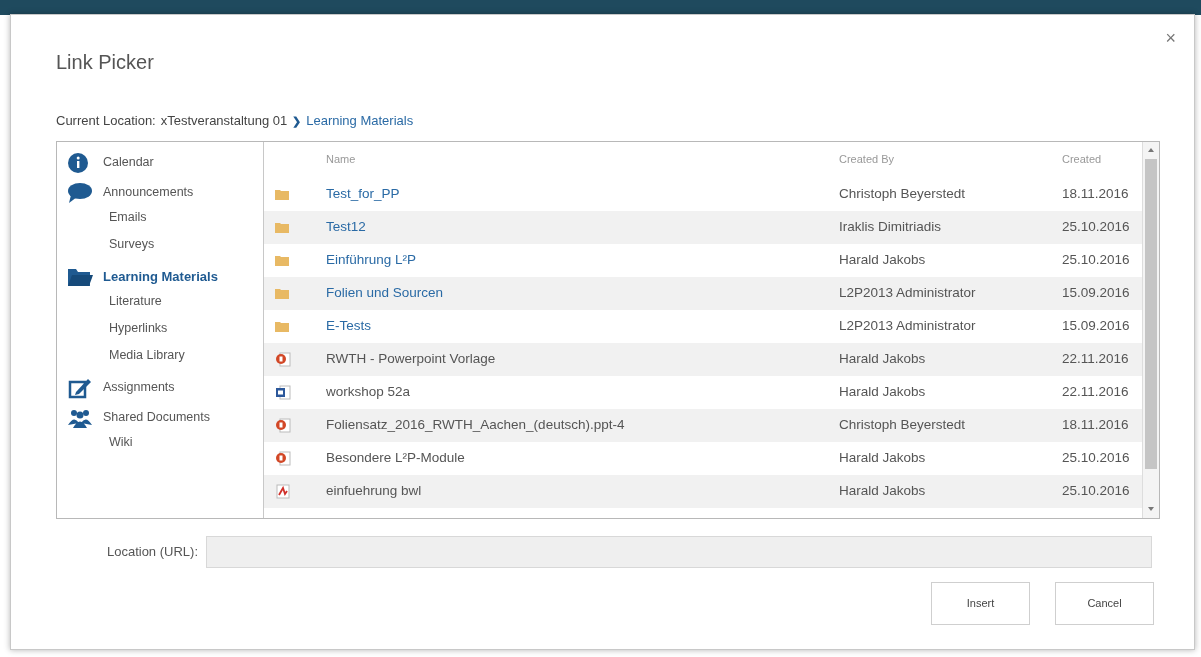 The height and width of the screenshot is (657, 1201). What do you see at coordinates (186, 301) in the screenshot?
I see `sidebar-subitem: Literature` at bounding box center [186, 301].